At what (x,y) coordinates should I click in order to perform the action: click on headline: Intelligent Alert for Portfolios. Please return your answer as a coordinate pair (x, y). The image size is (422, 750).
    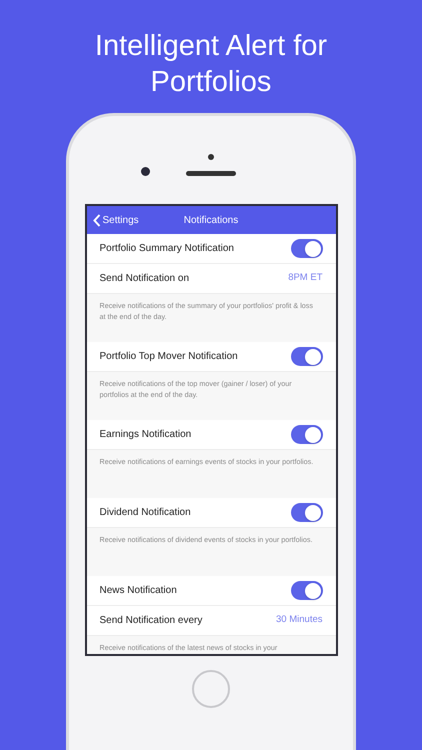
    Looking at the image, I should click on (211, 64).